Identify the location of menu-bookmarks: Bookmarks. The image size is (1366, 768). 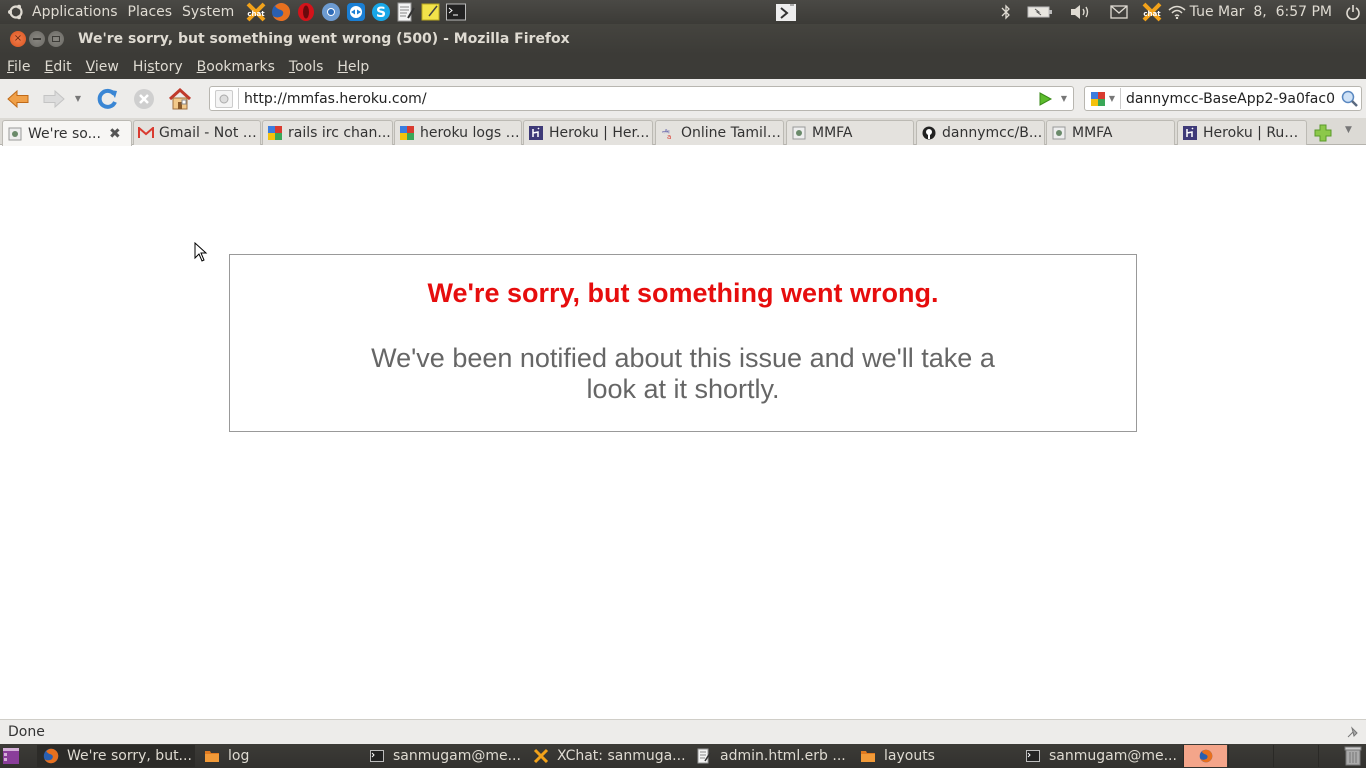
(236, 67).